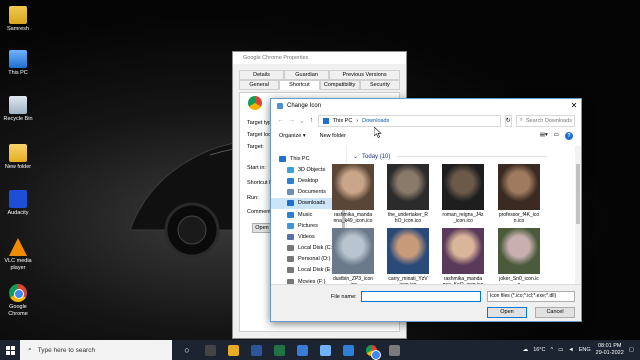  I want to click on multitask-icon, so click(210, 350).